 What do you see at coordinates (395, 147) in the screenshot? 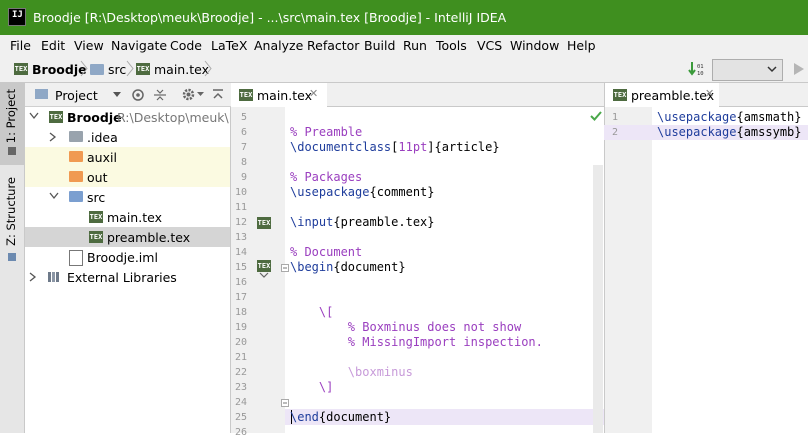
I see `code-line: \documentclass[11pt]{article}` at bounding box center [395, 147].